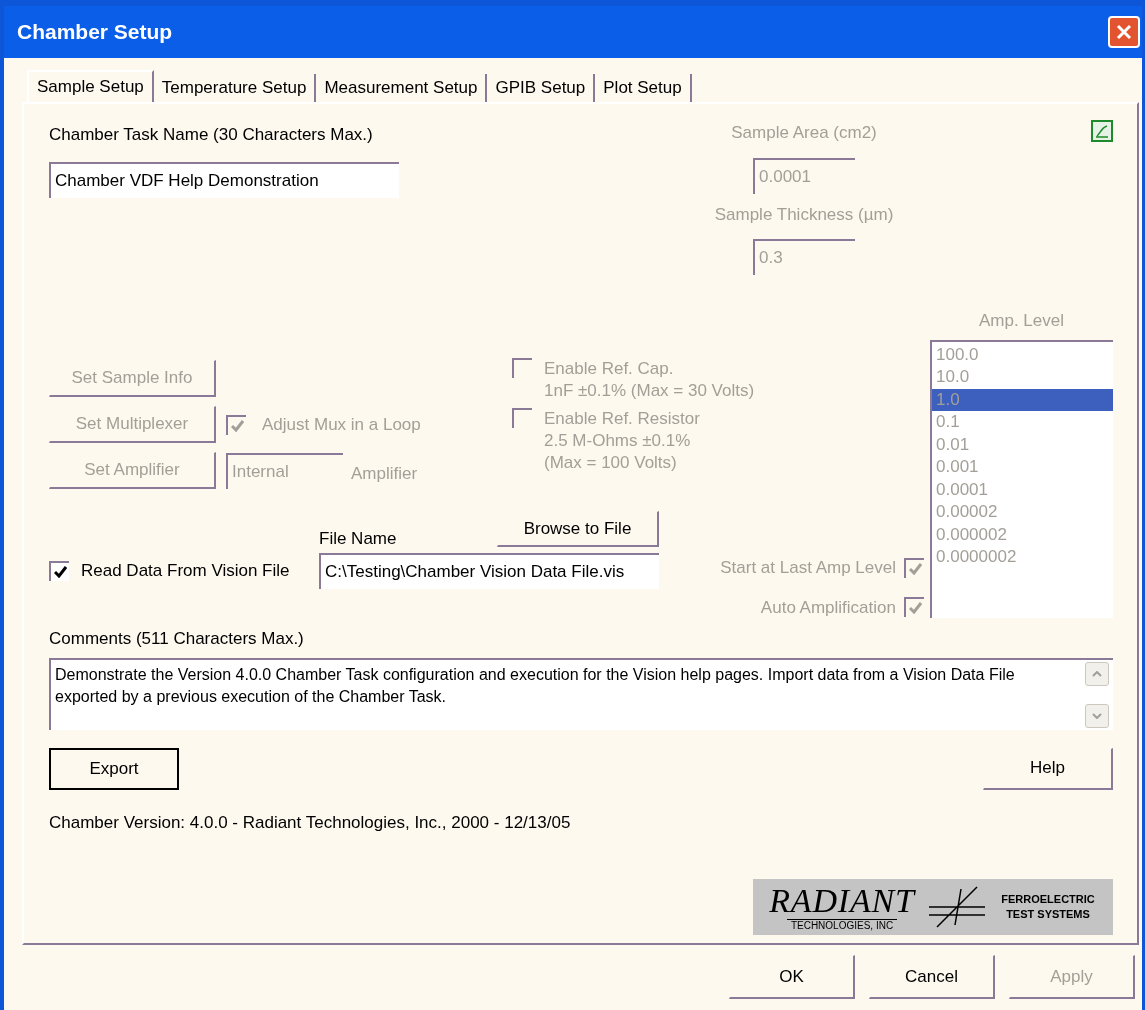 This screenshot has height=1010, width=1145. What do you see at coordinates (611, 463) in the screenshot?
I see `option-detail: (Max = 100 Volts)` at bounding box center [611, 463].